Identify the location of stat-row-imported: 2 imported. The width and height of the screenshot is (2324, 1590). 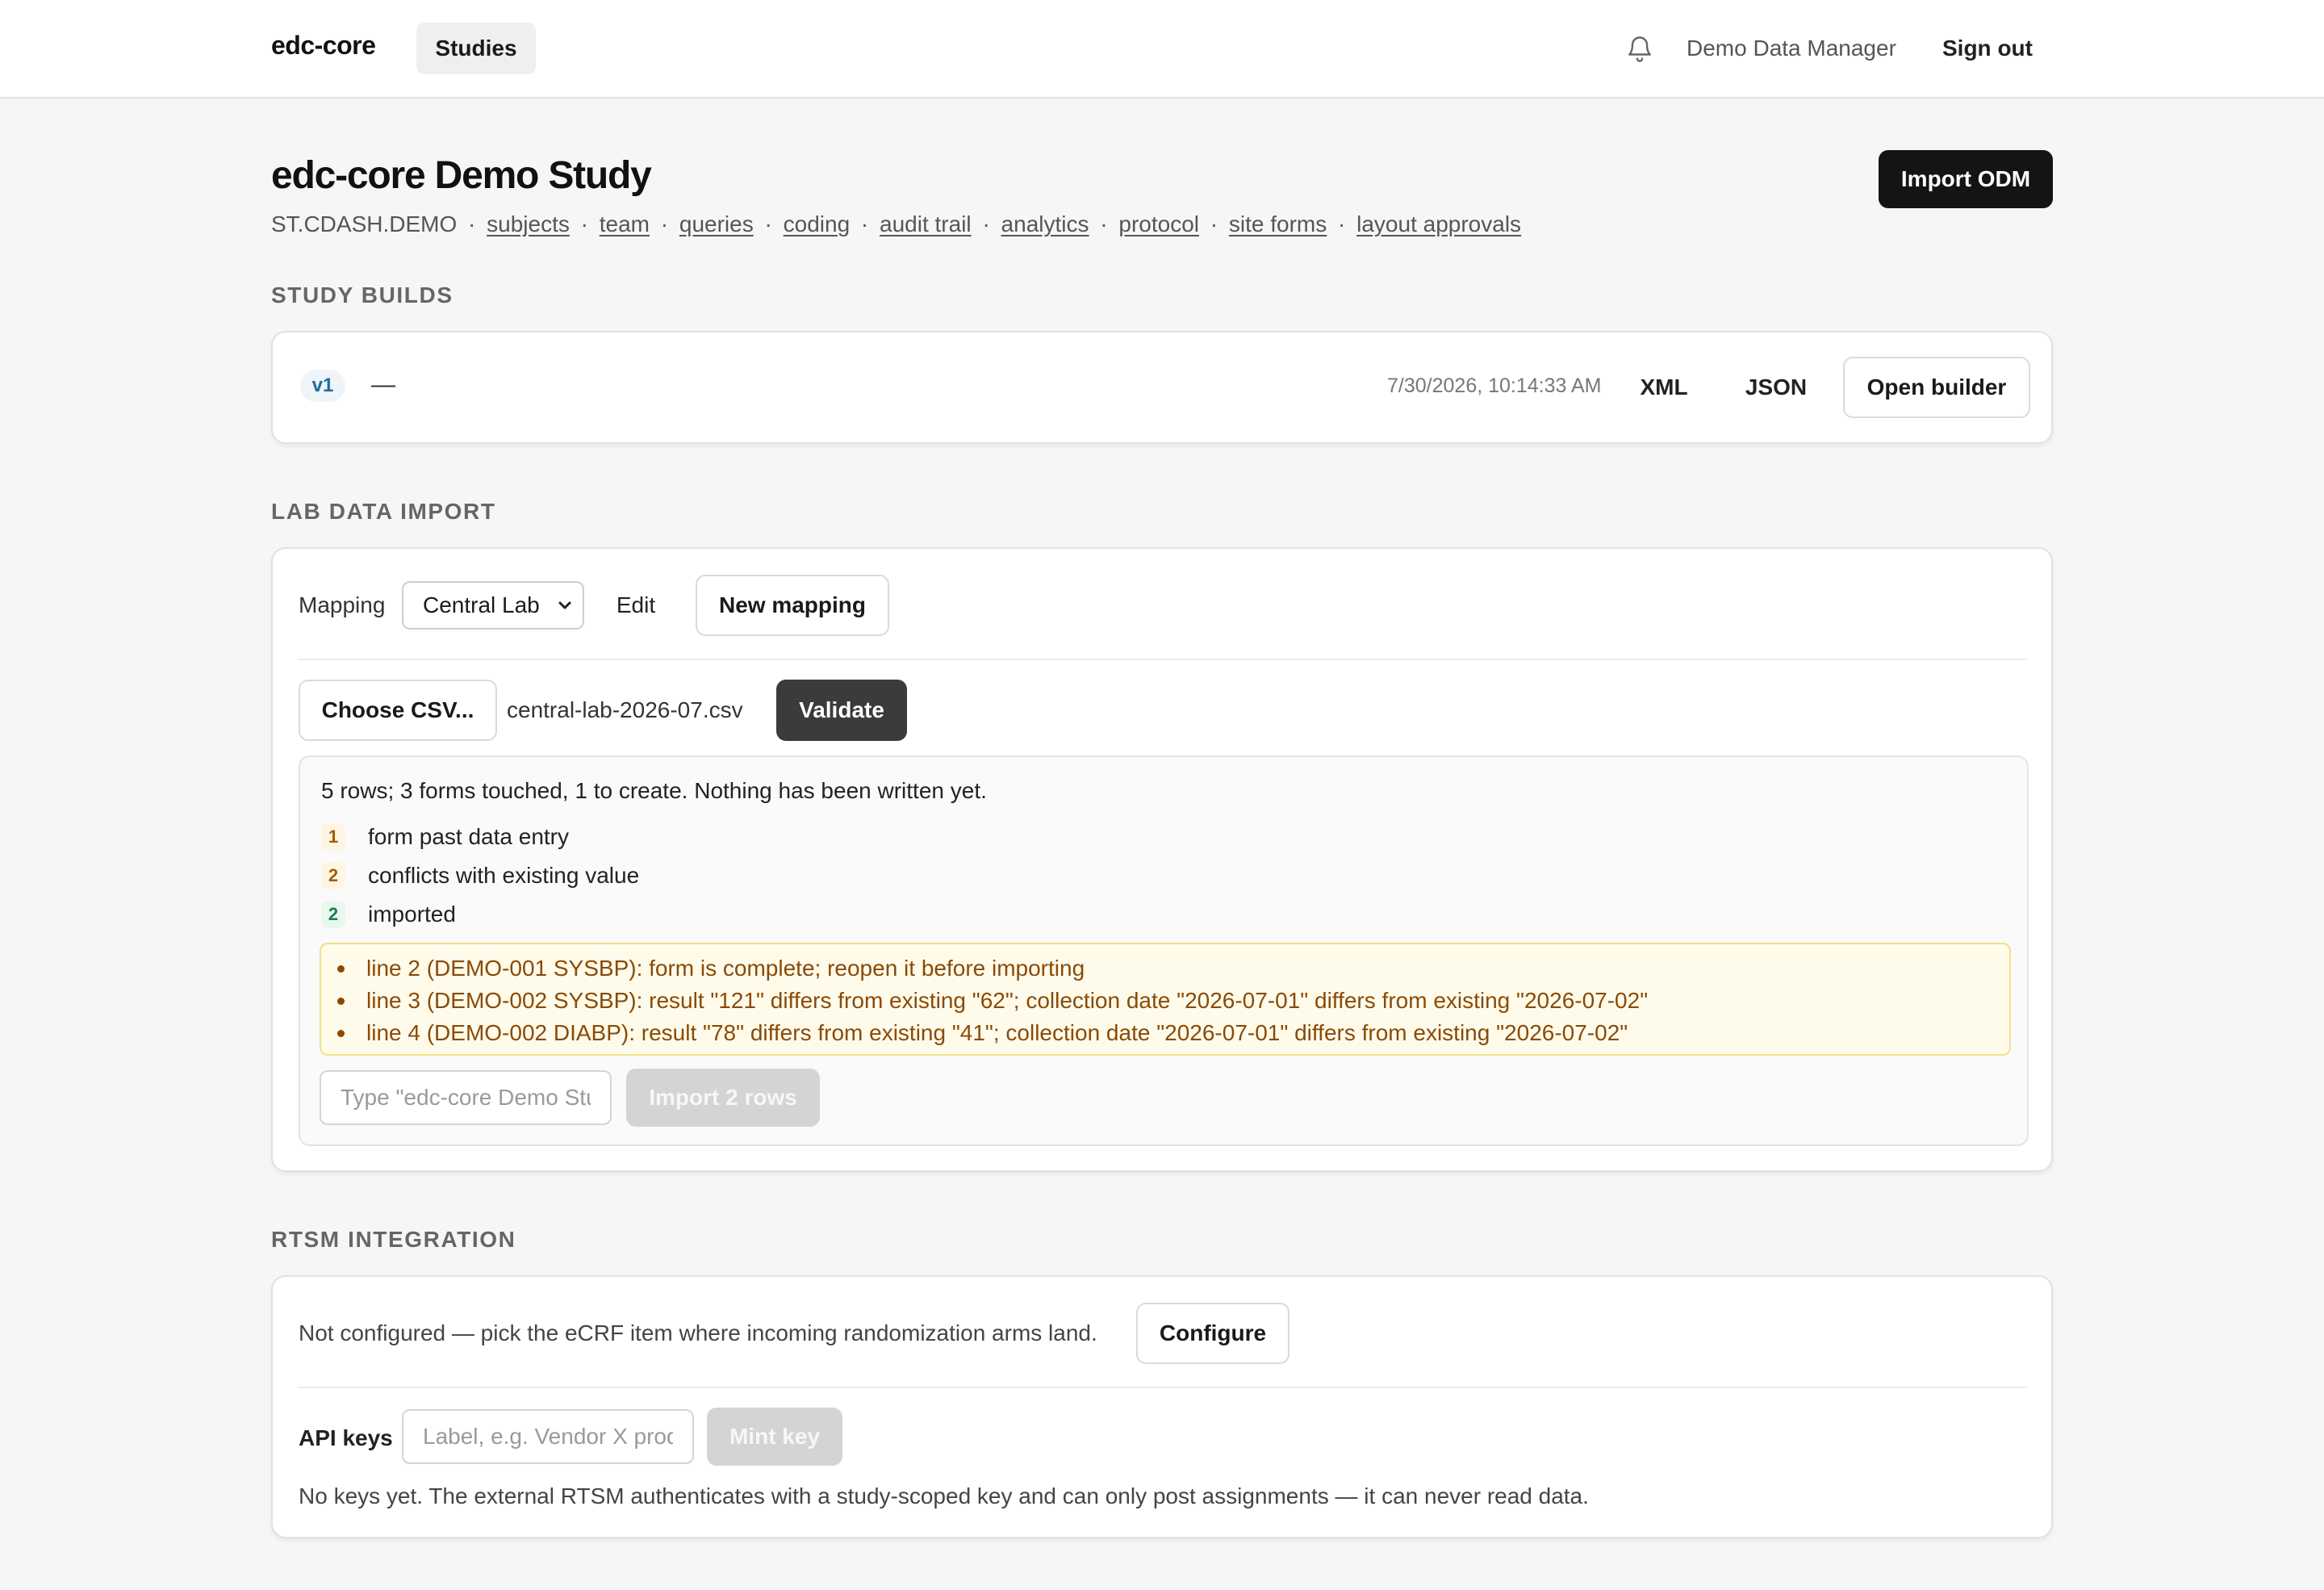
(389, 914).